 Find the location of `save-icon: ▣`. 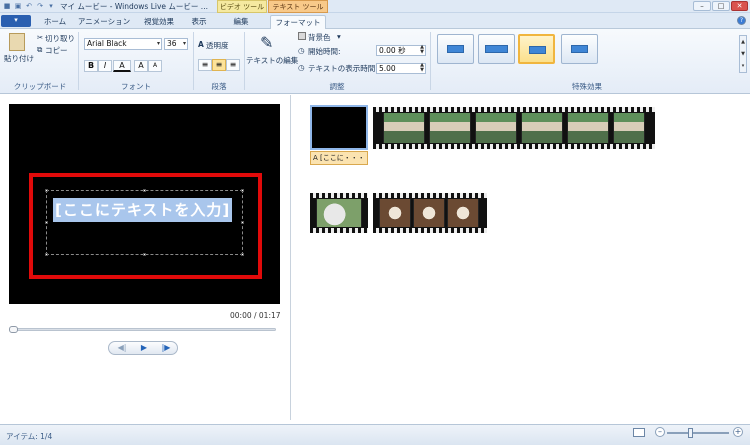

save-icon: ▣ is located at coordinates (18, 6).